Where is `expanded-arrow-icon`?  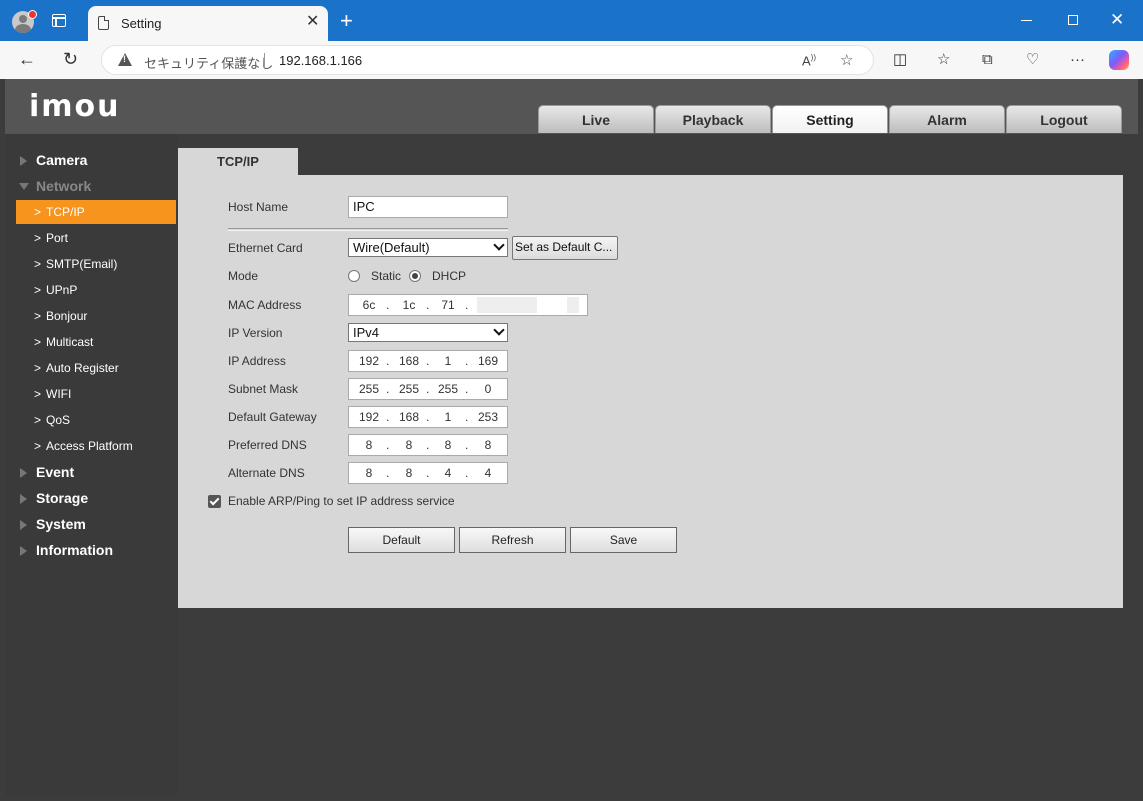 expanded-arrow-icon is located at coordinates (24, 186).